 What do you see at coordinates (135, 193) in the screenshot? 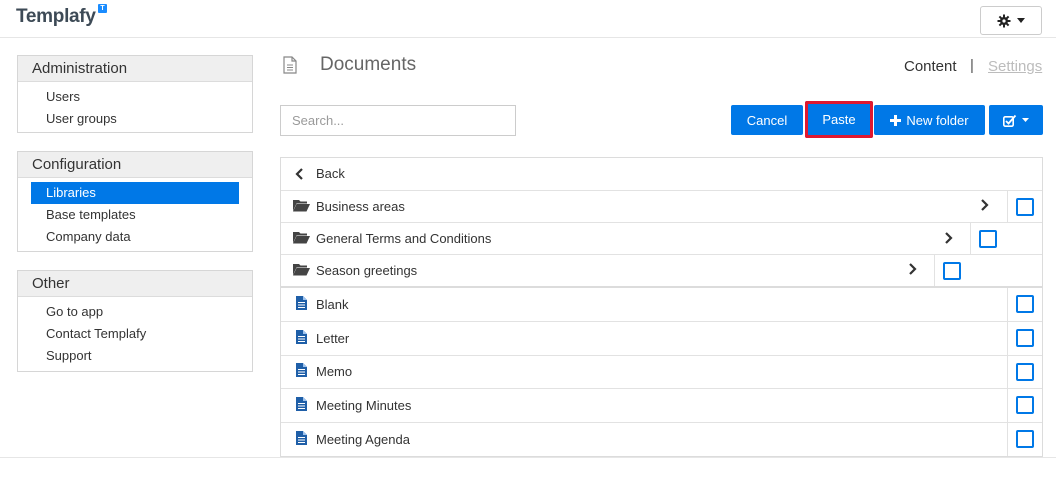
I see `sidebar-item-libraries: Libraries` at bounding box center [135, 193].